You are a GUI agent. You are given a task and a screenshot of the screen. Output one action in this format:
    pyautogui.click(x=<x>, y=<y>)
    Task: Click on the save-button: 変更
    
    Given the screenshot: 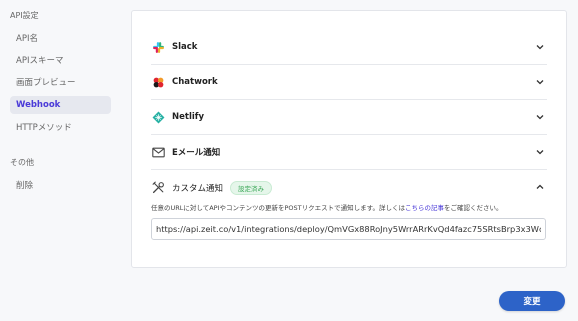 What is the action you would take?
    pyautogui.click(x=532, y=301)
    